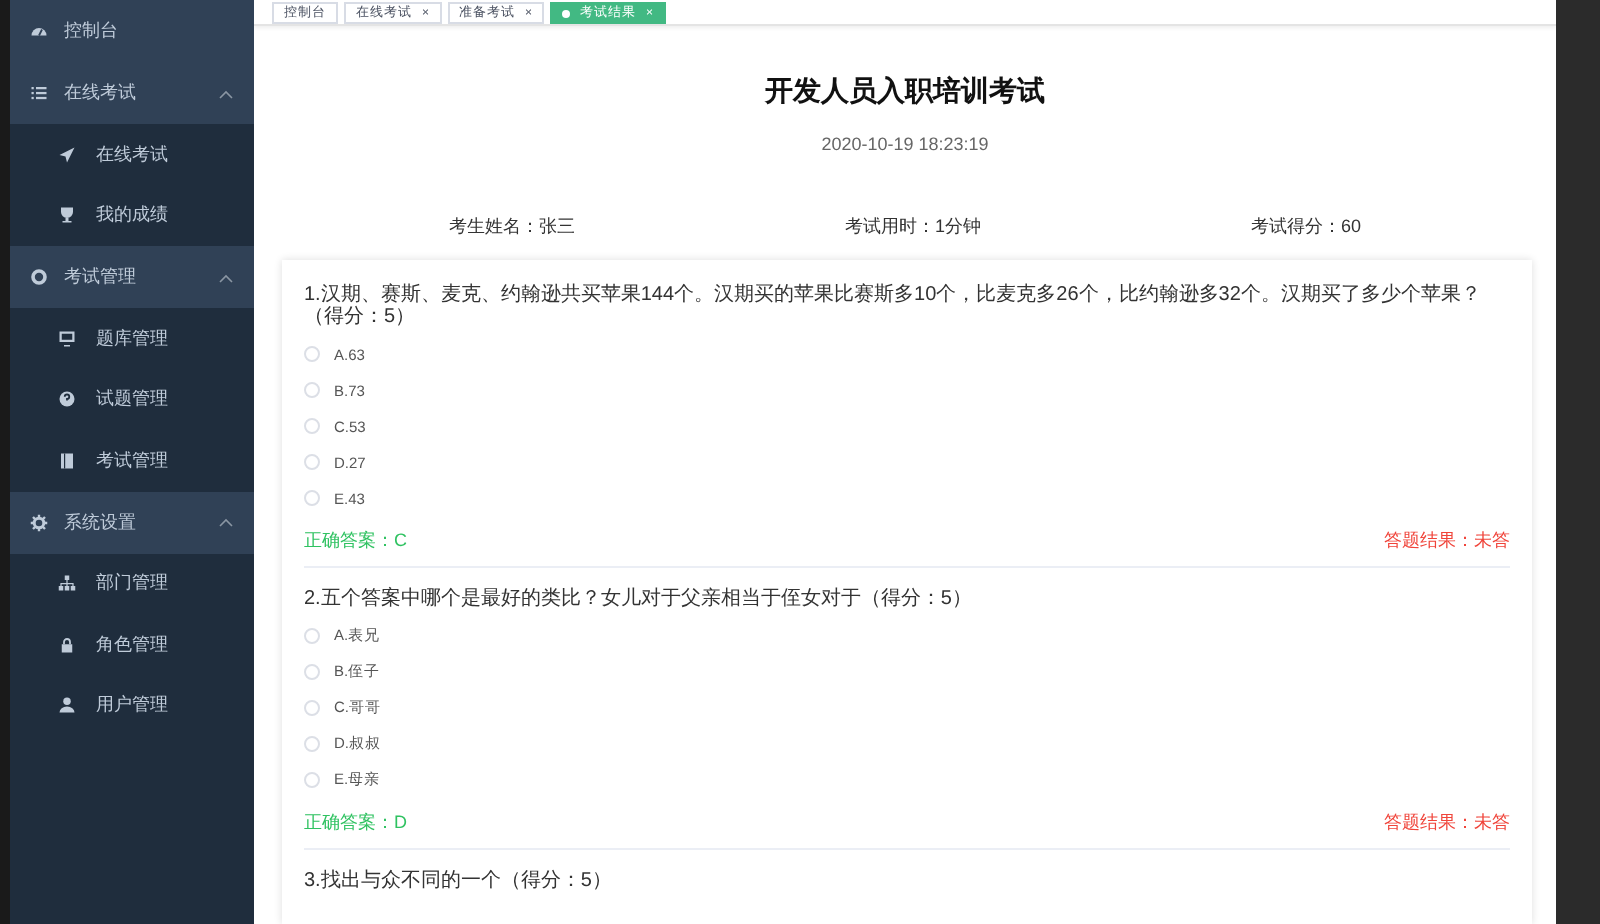  What do you see at coordinates (132, 93) in the screenshot?
I see `sidebar-menu-item: 在线考试` at bounding box center [132, 93].